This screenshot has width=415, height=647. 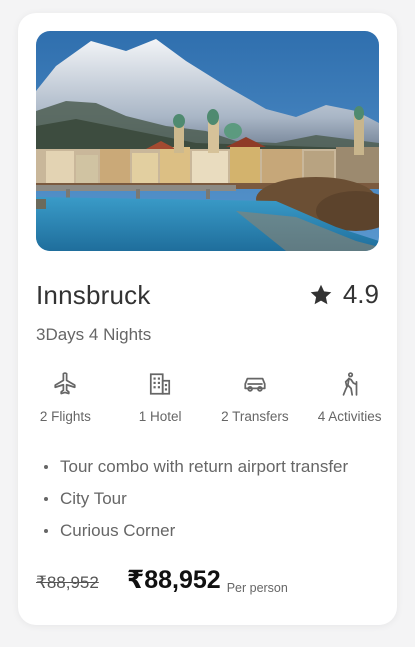 I want to click on inclusion-label: 2 Transfers, so click(x=255, y=416).